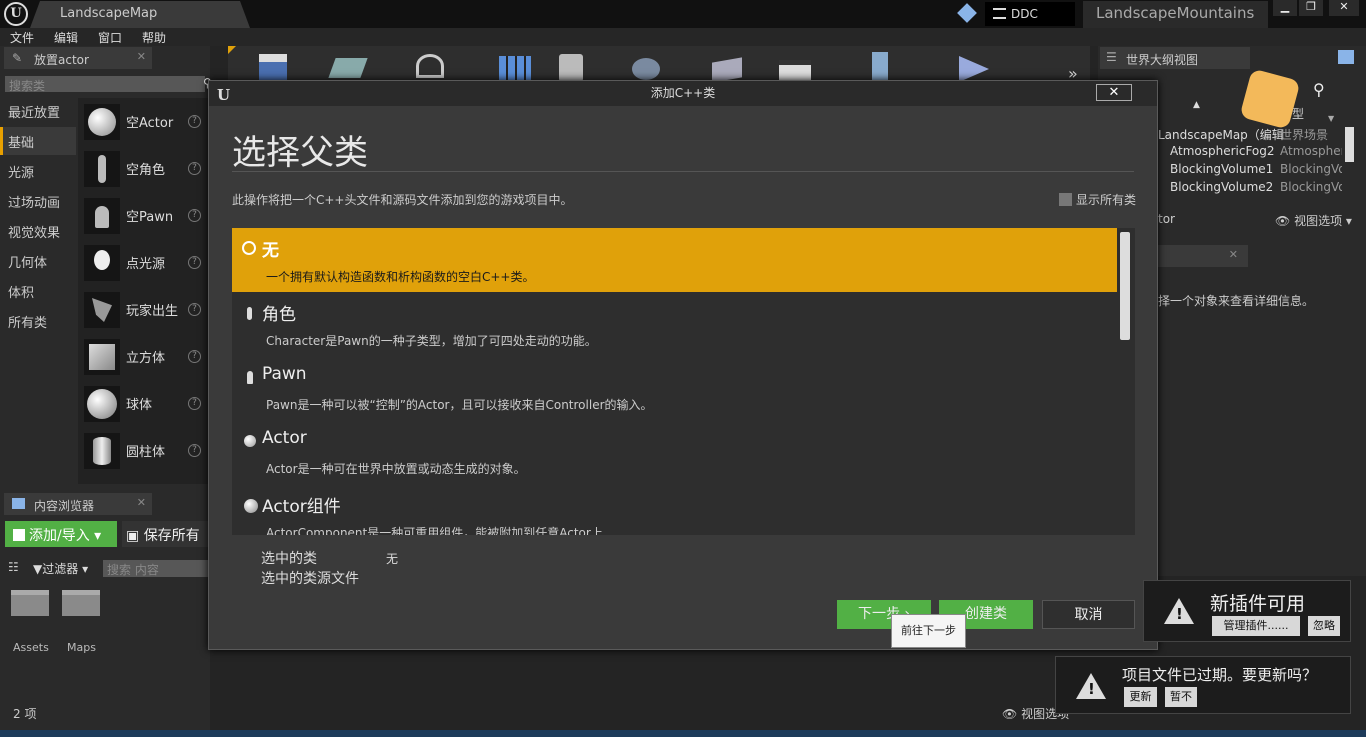 The height and width of the screenshot is (737, 1366). I want to click on category-volumes: 体积, so click(38, 291).